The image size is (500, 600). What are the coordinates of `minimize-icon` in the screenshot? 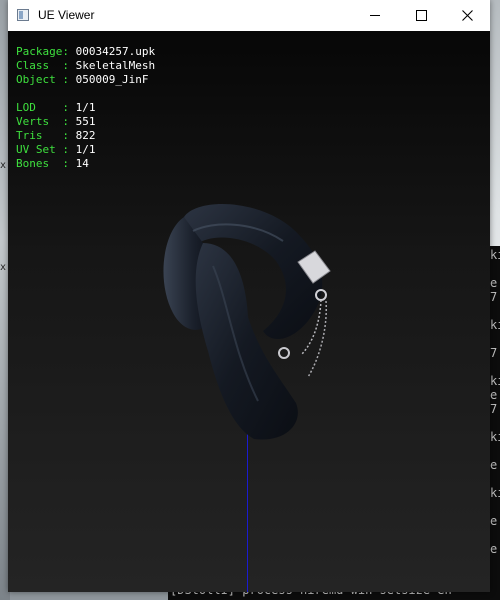 It's located at (375, 15).